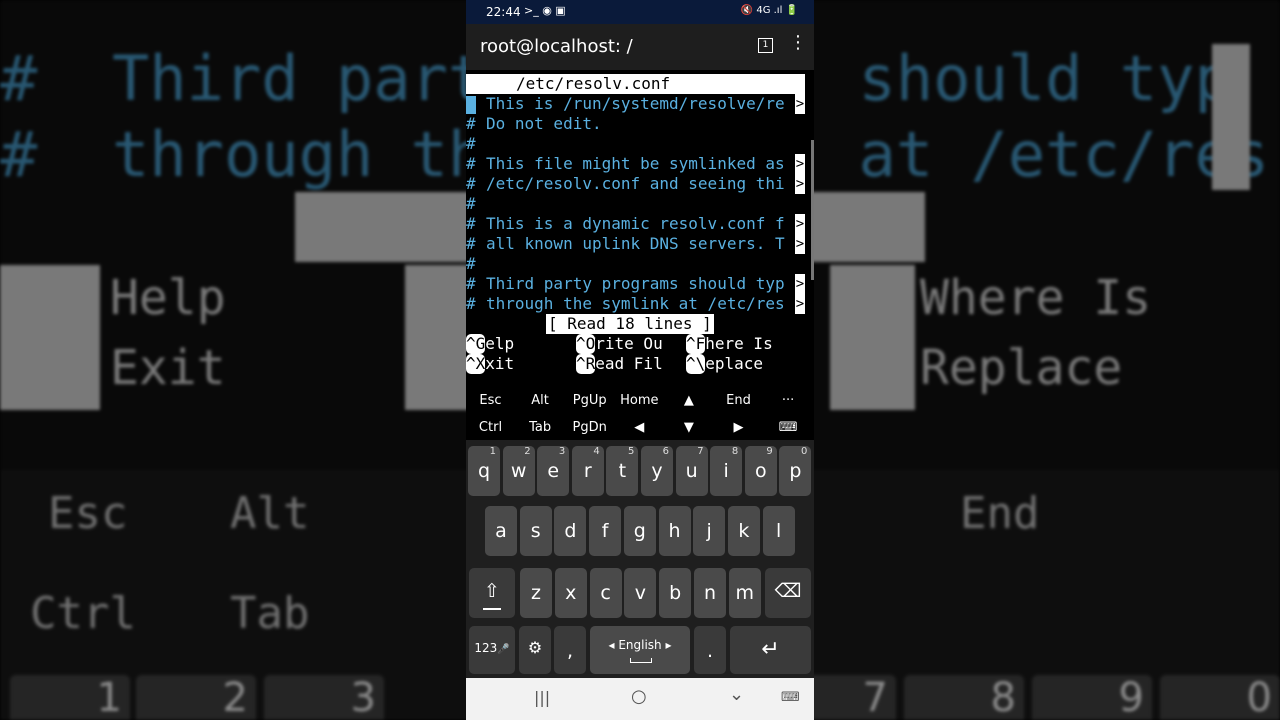  Describe the element at coordinates (587, 471) in the screenshot. I see `key-r: 4r` at that location.